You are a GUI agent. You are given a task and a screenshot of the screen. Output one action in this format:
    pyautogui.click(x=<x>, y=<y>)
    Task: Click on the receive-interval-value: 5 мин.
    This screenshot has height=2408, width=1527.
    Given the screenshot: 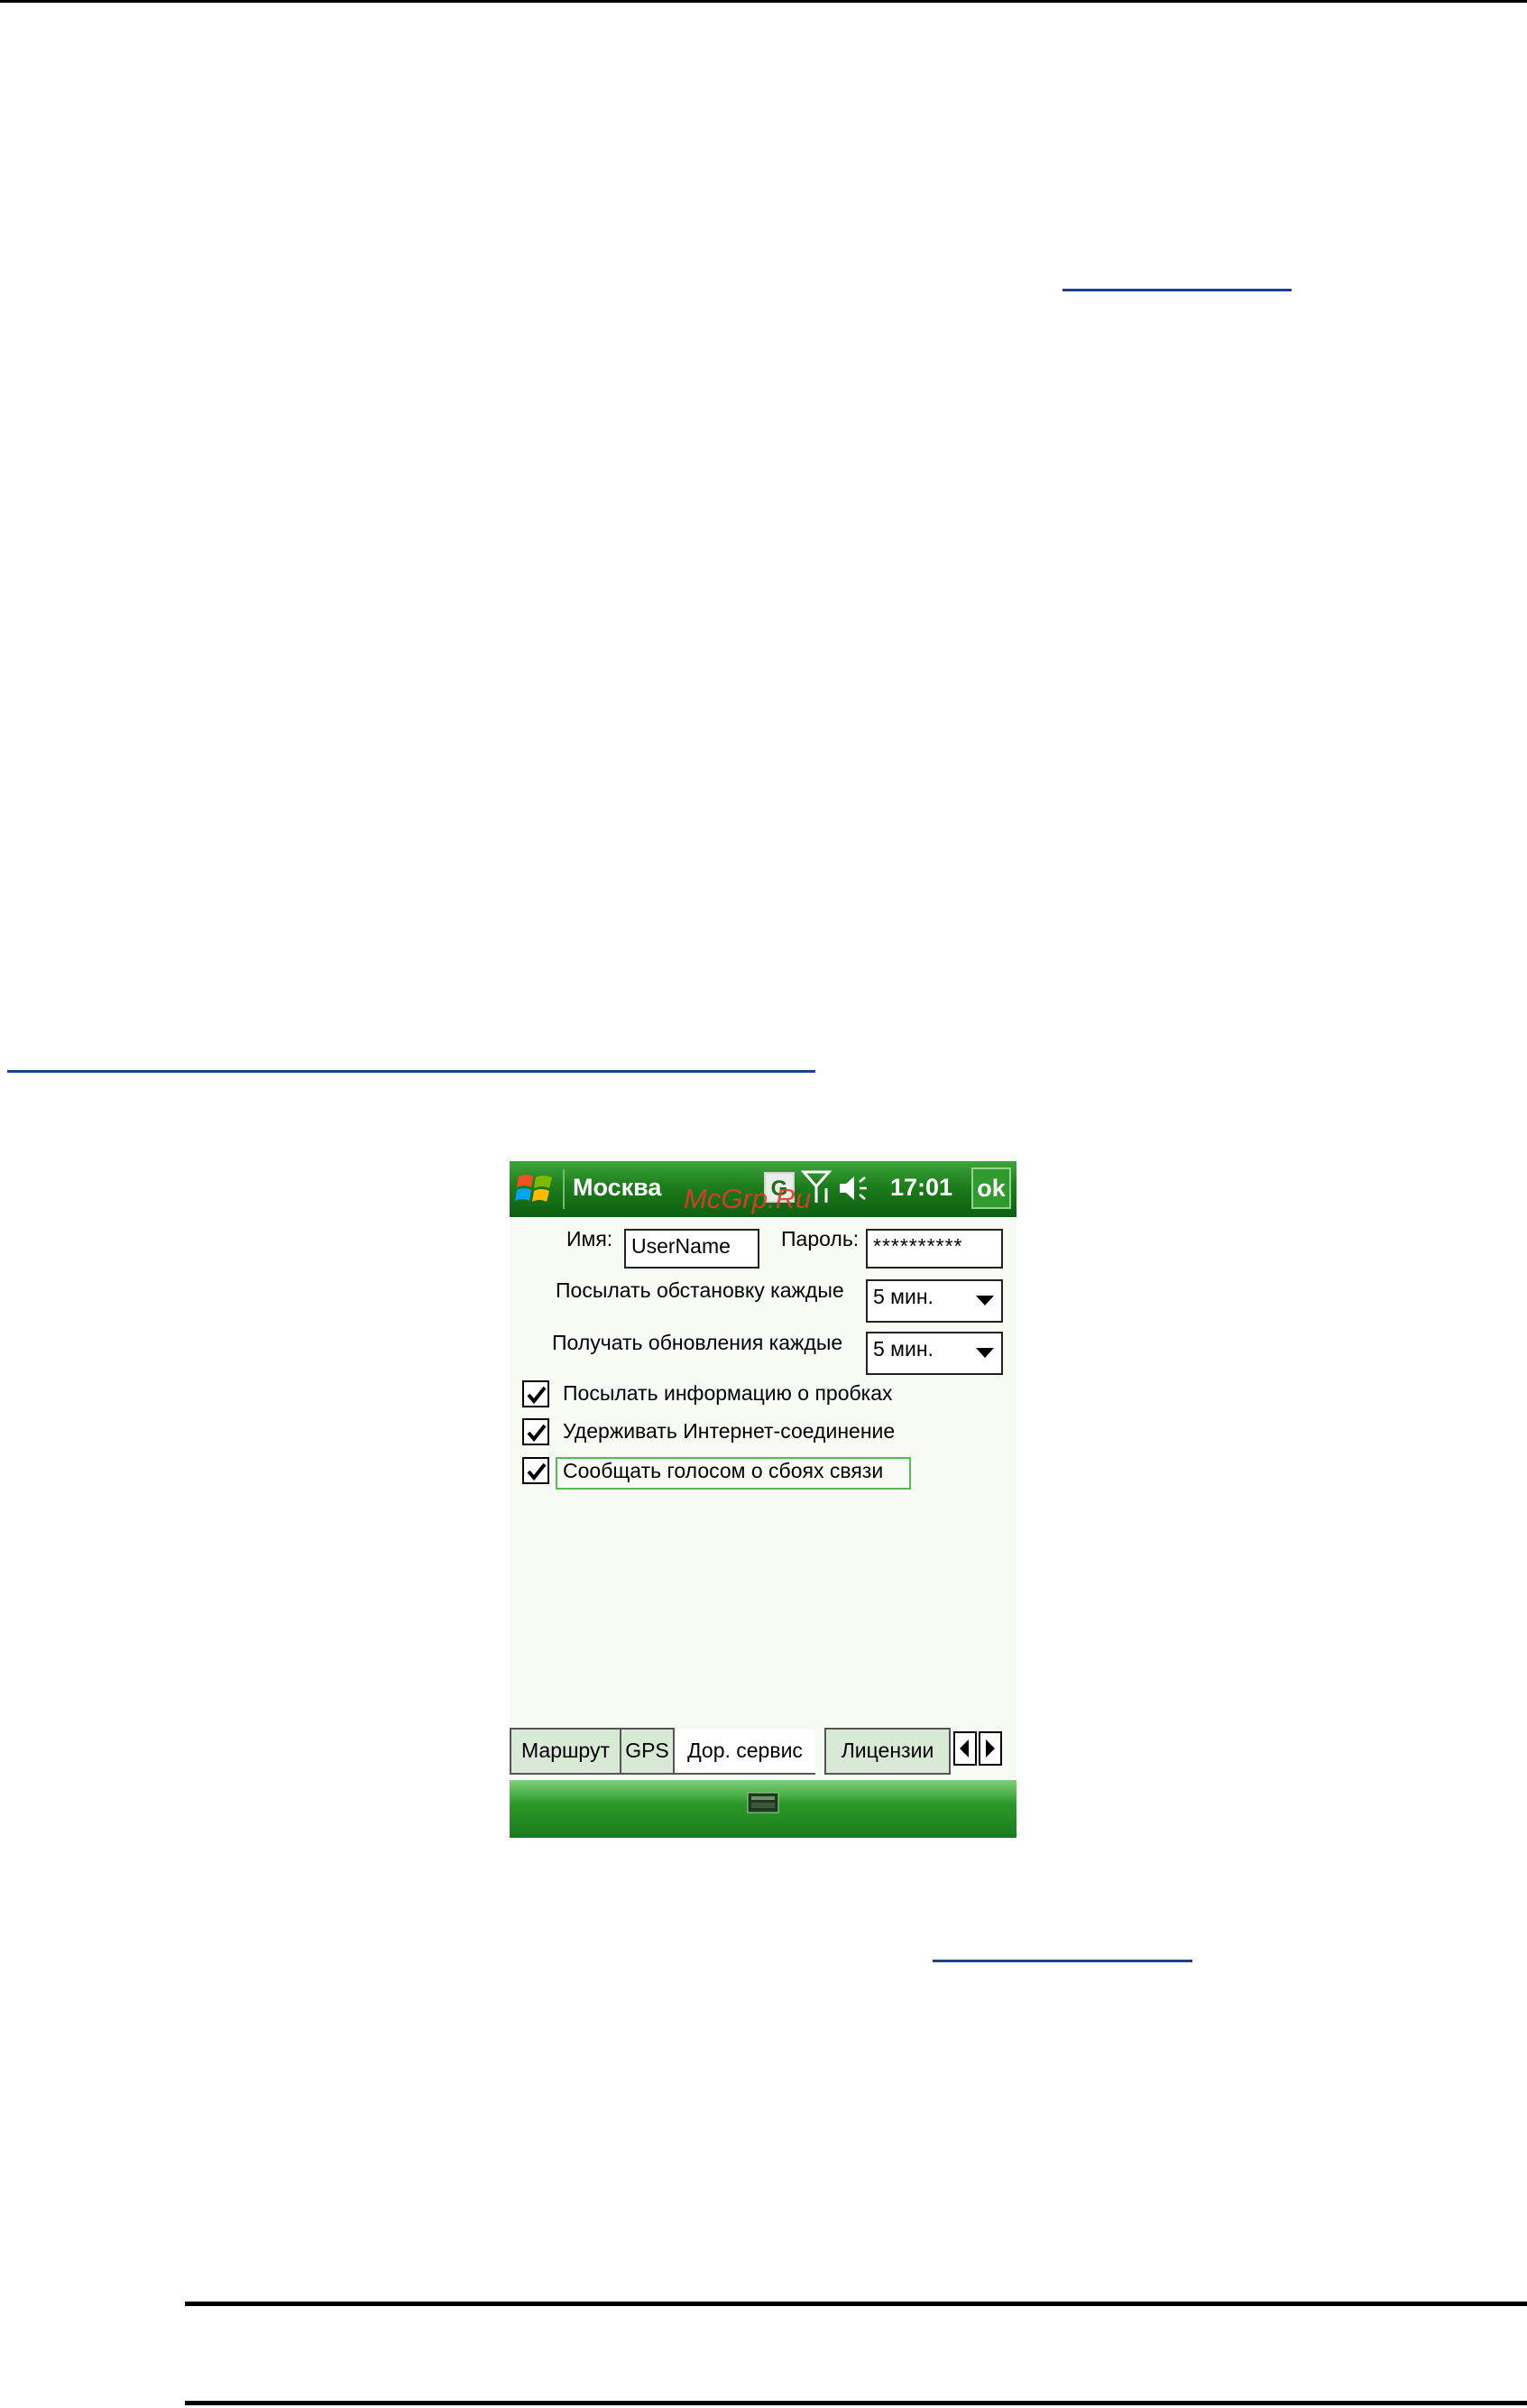 What is the action you would take?
    pyautogui.click(x=903, y=1349)
    